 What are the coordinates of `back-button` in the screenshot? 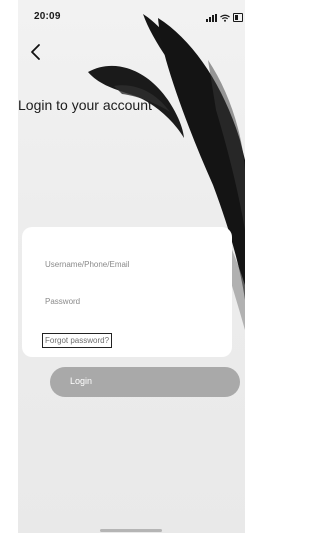 It's located at (36, 52).